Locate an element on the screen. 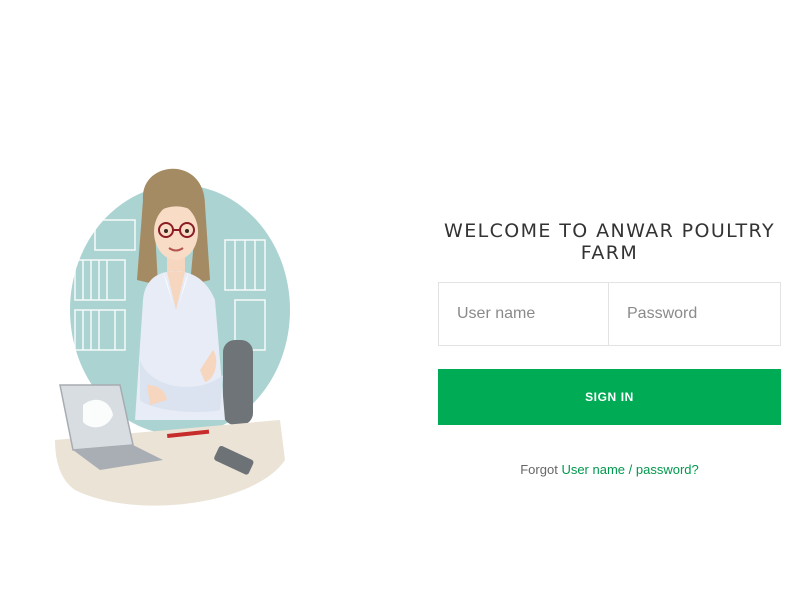 The image size is (800, 600). forgot-password-link: password? is located at coordinates (667, 469).